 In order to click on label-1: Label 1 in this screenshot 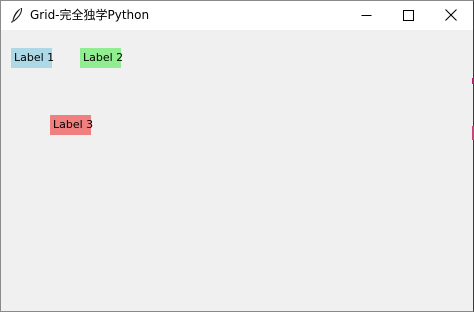, I will do `click(32, 58)`.